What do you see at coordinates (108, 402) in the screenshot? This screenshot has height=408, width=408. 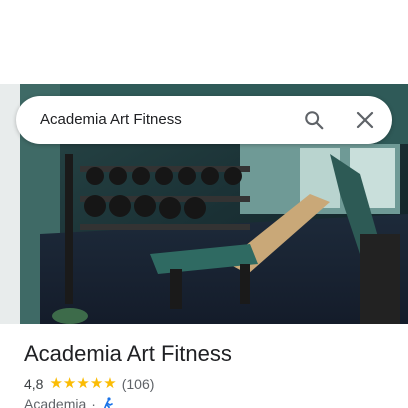 I see `walking-icon` at bounding box center [108, 402].